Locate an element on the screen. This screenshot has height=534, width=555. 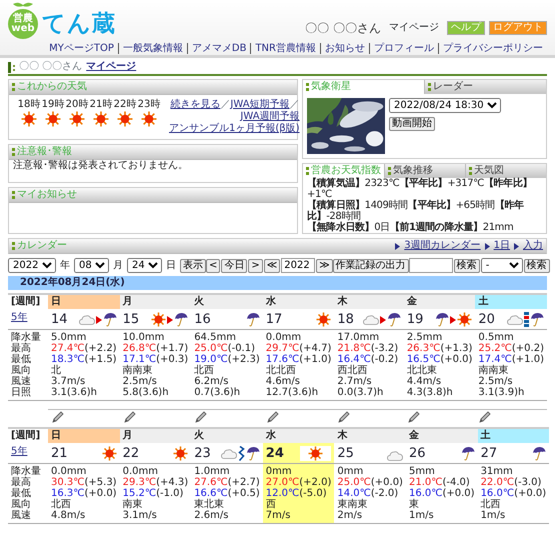
sunshine-text: 0.7(3.6)h is located at coordinates (218, 392).